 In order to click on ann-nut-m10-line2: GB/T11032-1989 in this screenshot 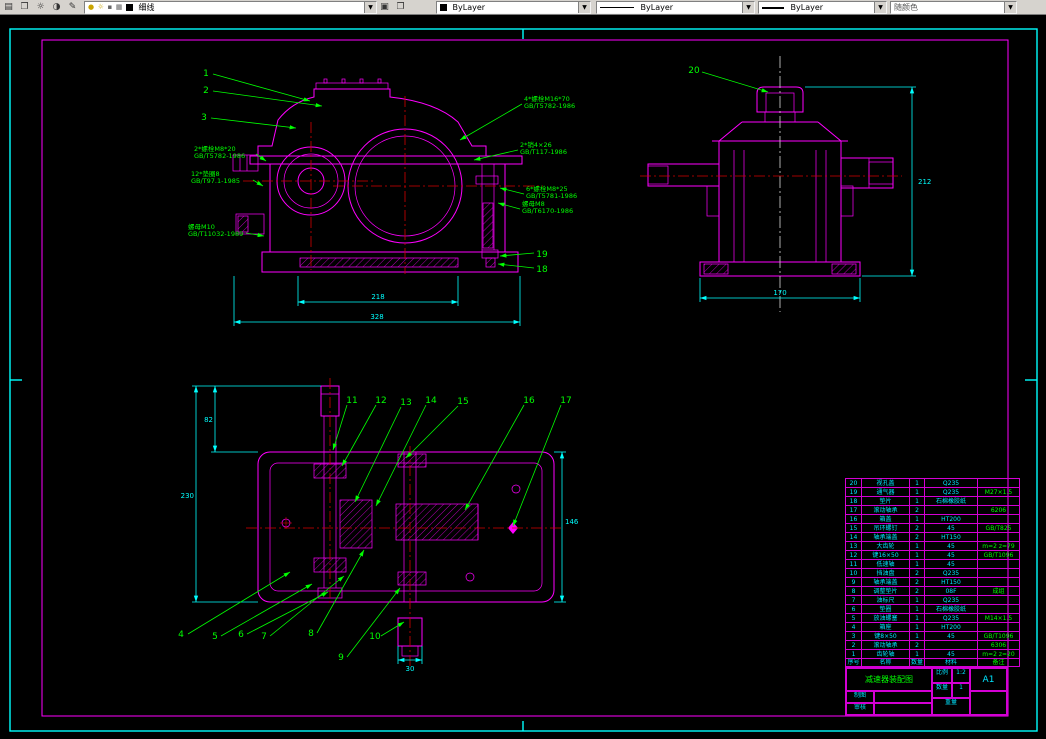, I will do `click(215, 234)`.